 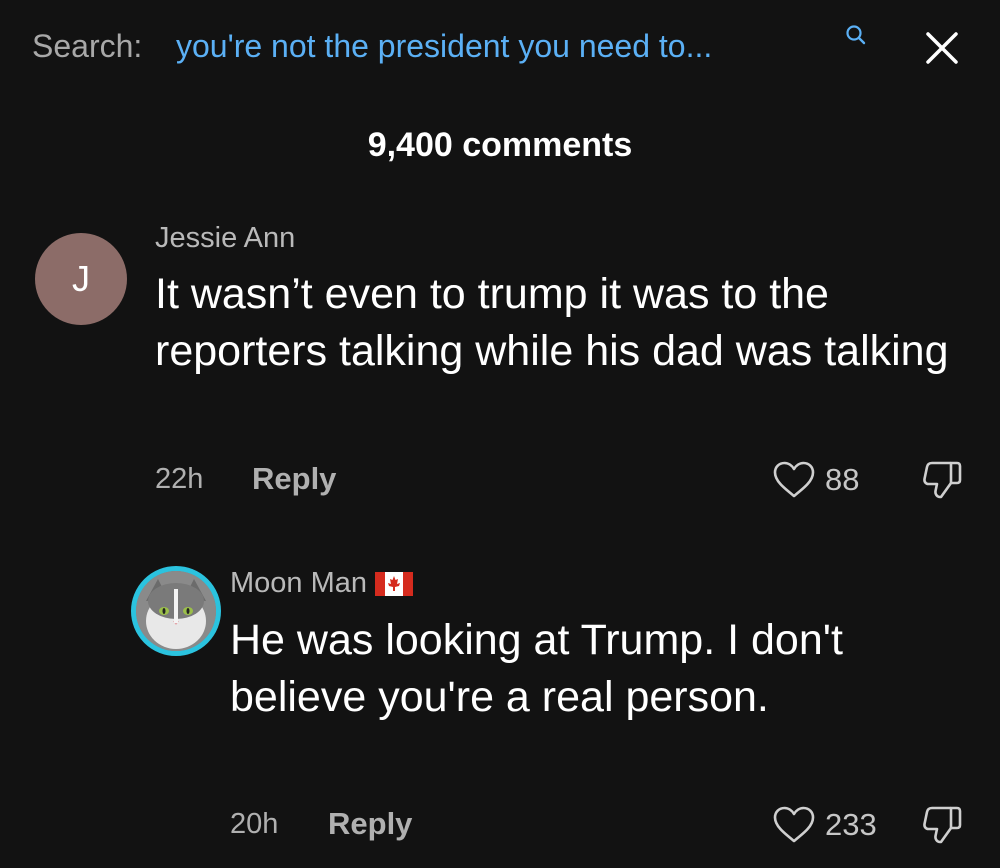 I want to click on cat-avatar-icon, so click(x=176, y=611).